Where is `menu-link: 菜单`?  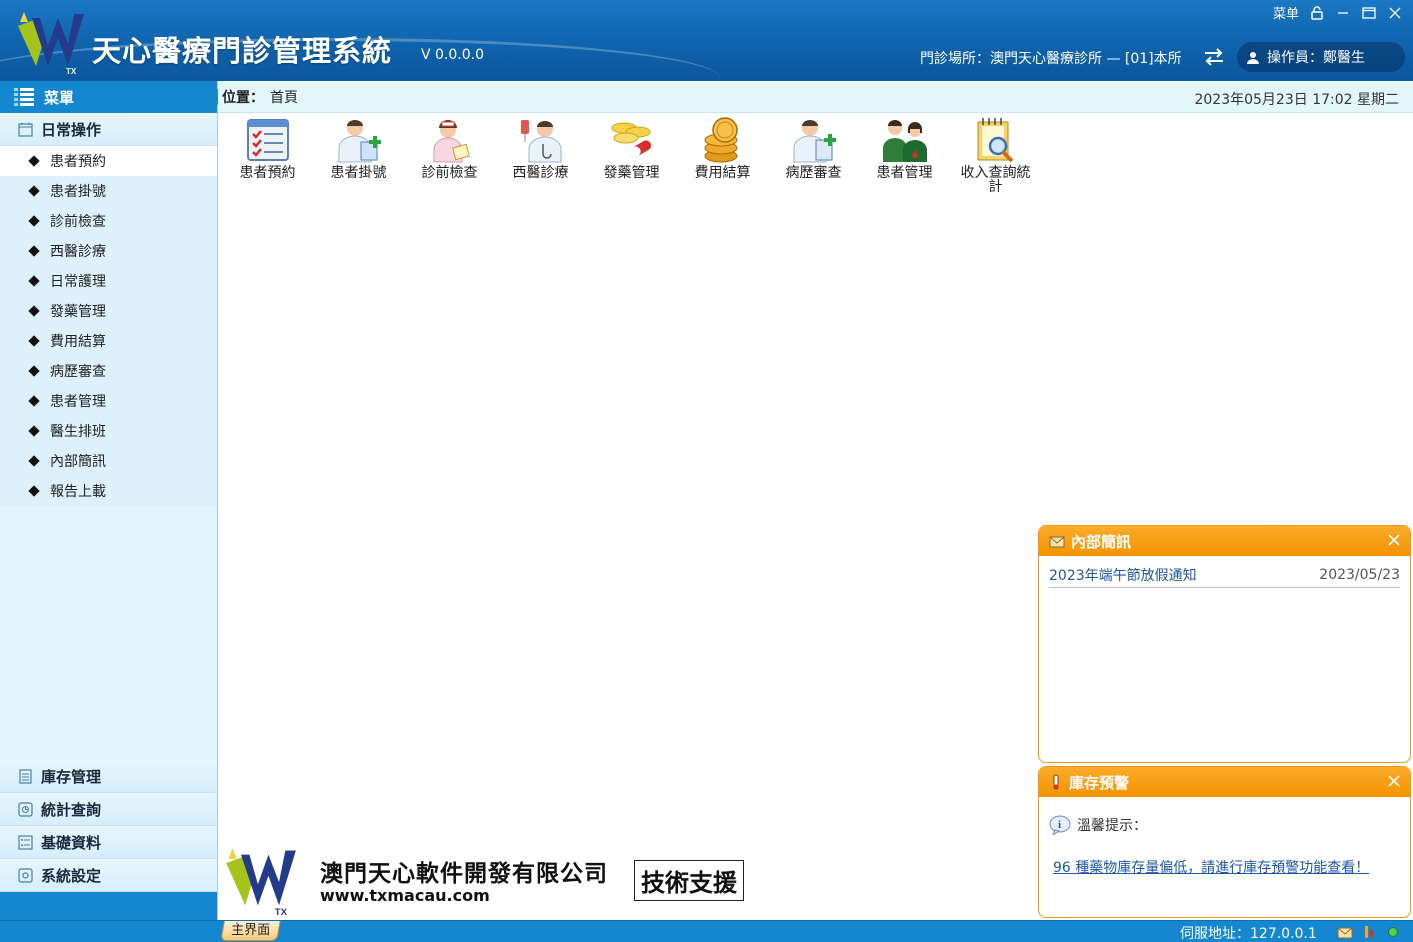 menu-link: 菜单 is located at coordinates (1286, 12).